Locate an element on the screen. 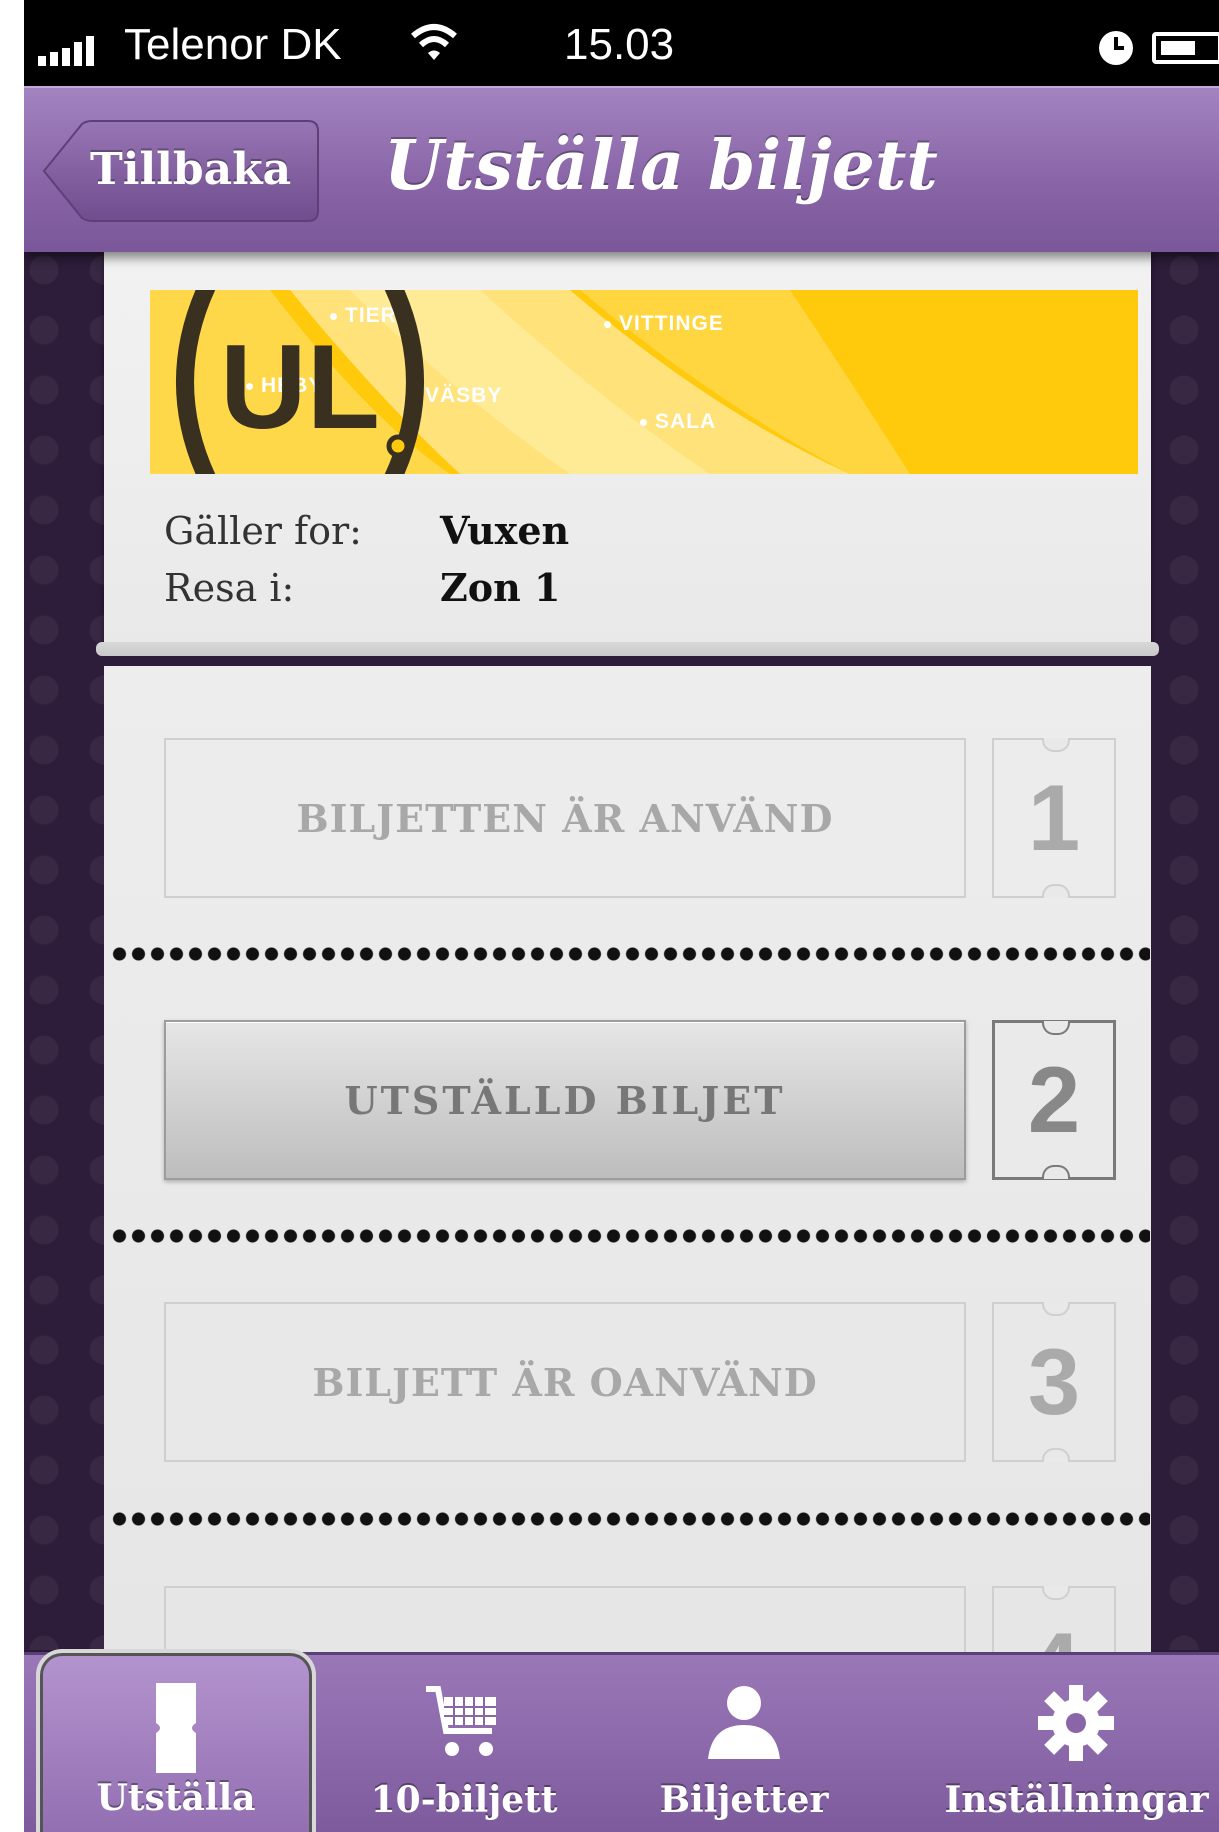 Image resolution: width=1219 pixels, height=1832 pixels. ticket-info-row: Gäller for: Vuxen is located at coordinates (366, 530).